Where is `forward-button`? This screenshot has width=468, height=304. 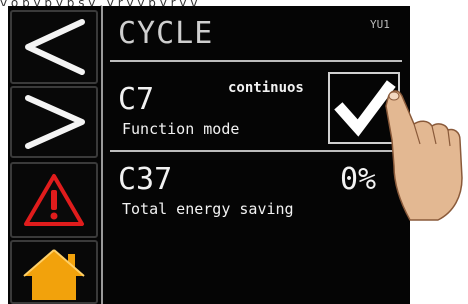
forward-button is located at coordinates (54, 122).